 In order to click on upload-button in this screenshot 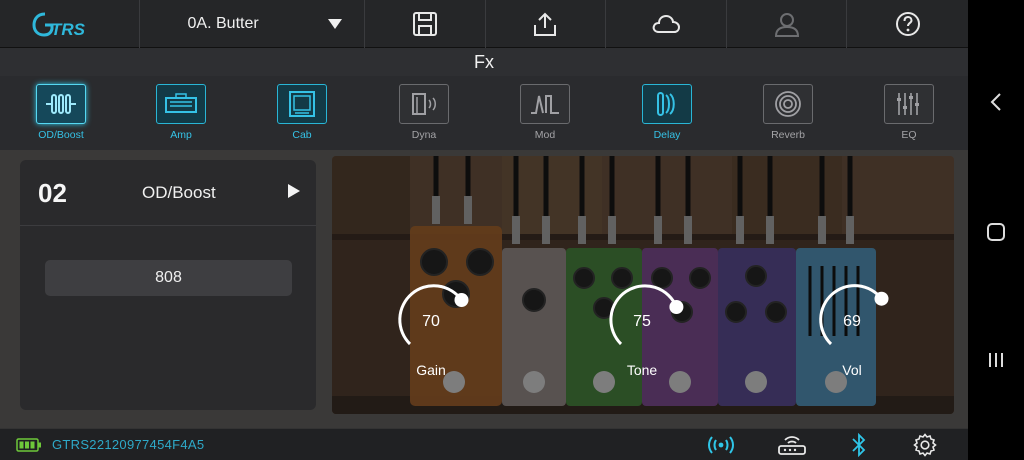, I will do `click(546, 24)`.